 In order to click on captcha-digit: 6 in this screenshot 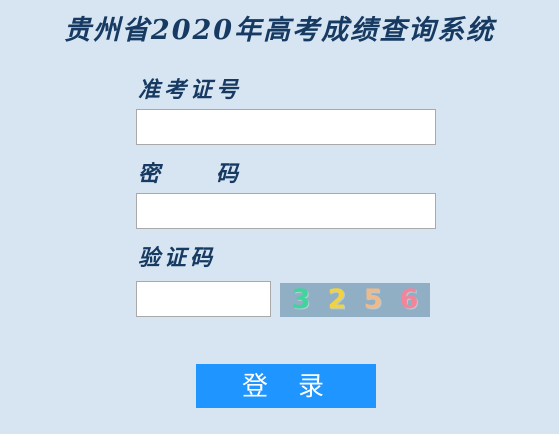, I will do `click(409, 299)`.